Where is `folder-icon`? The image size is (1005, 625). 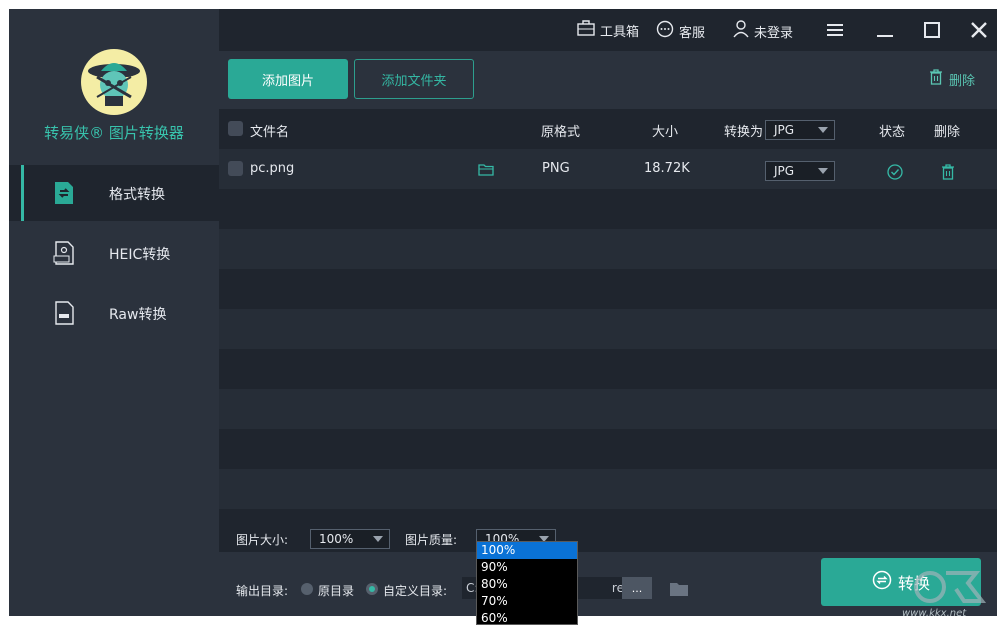
folder-icon is located at coordinates (679, 591).